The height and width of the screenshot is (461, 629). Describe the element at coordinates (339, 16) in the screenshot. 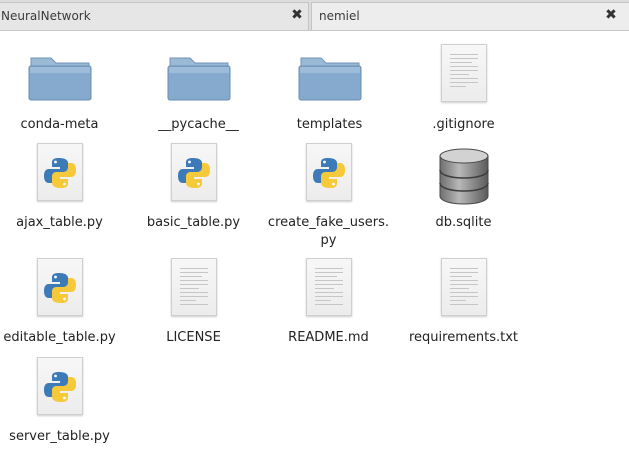

I see `tab-label: nemiel` at that location.